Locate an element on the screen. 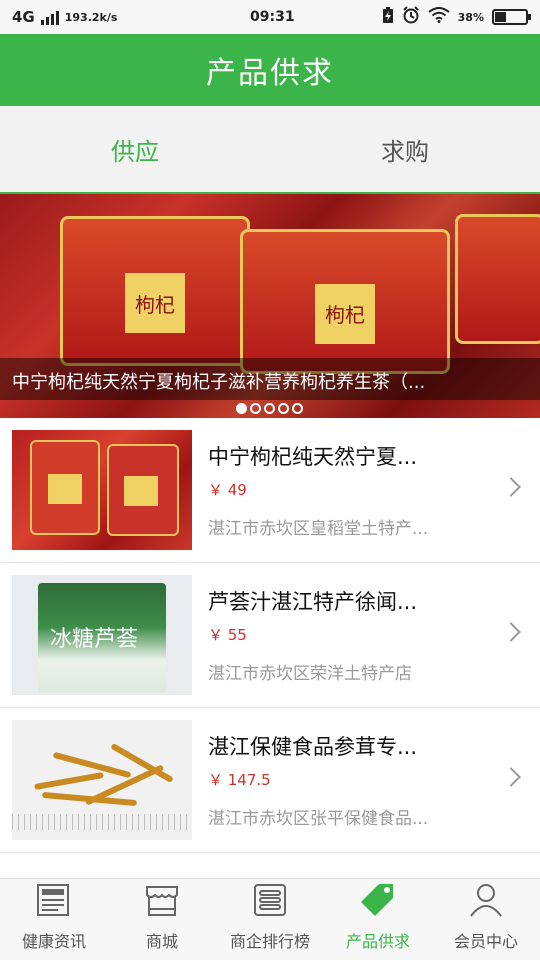 The height and width of the screenshot is (960, 540). alarm-icon is located at coordinates (411, 17).